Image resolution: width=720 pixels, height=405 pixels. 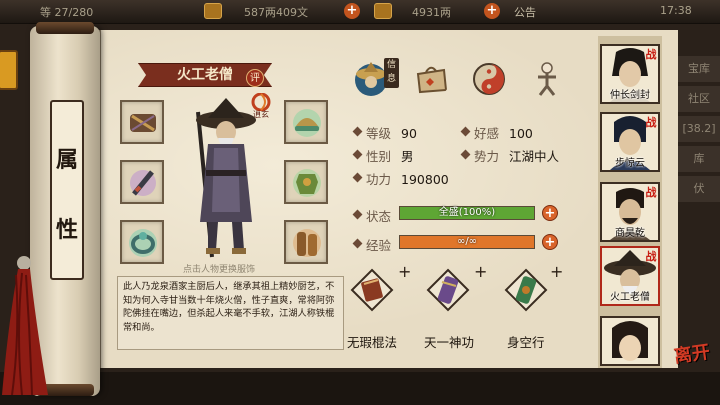 I want to click on portrait-girl-icon, so click(x=630, y=341).